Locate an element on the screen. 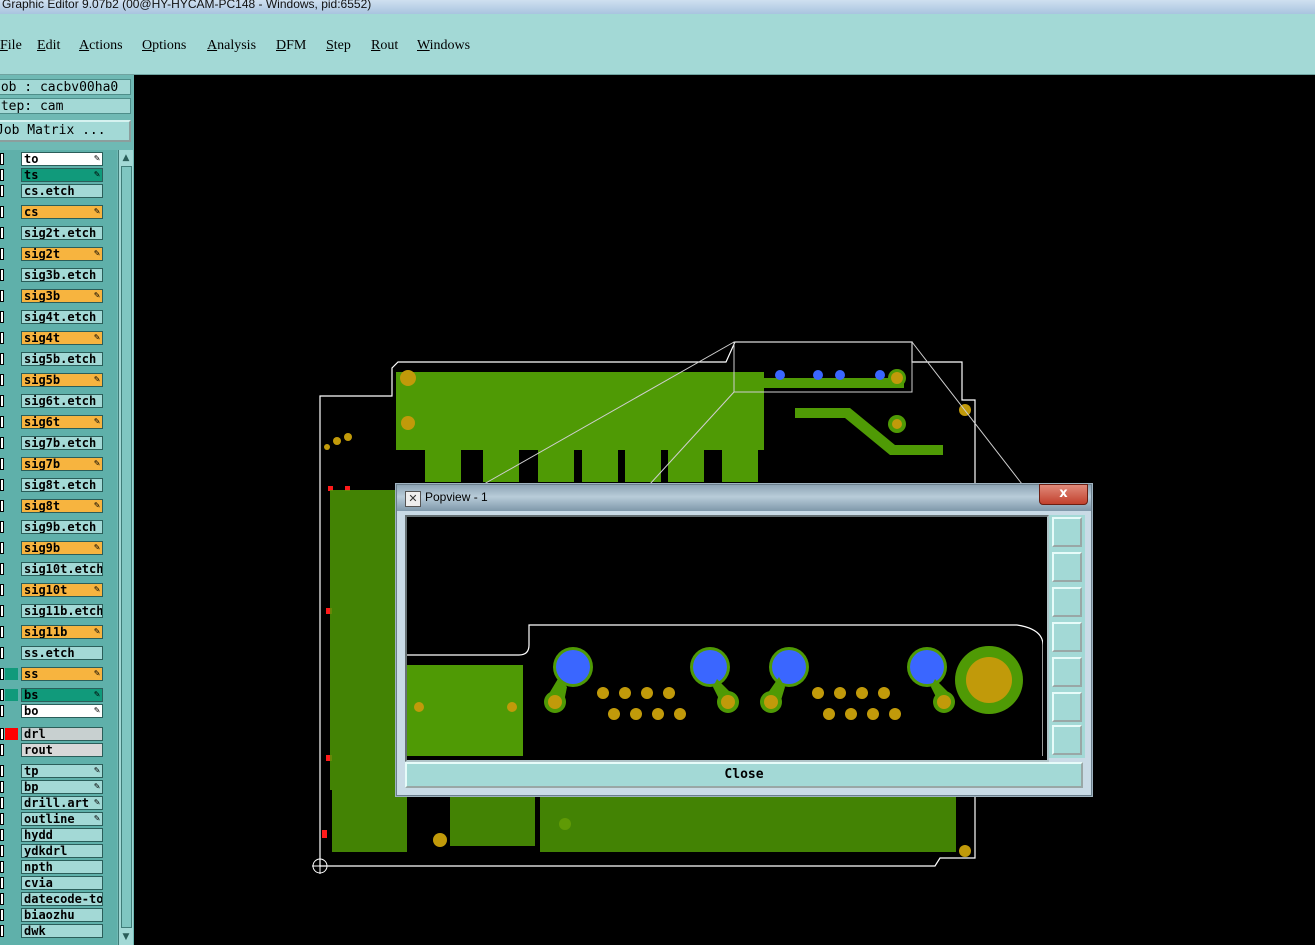 This screenshot has width=1315, height=945. layer-row: sig11b.etch is located at coordinates (58, 611).